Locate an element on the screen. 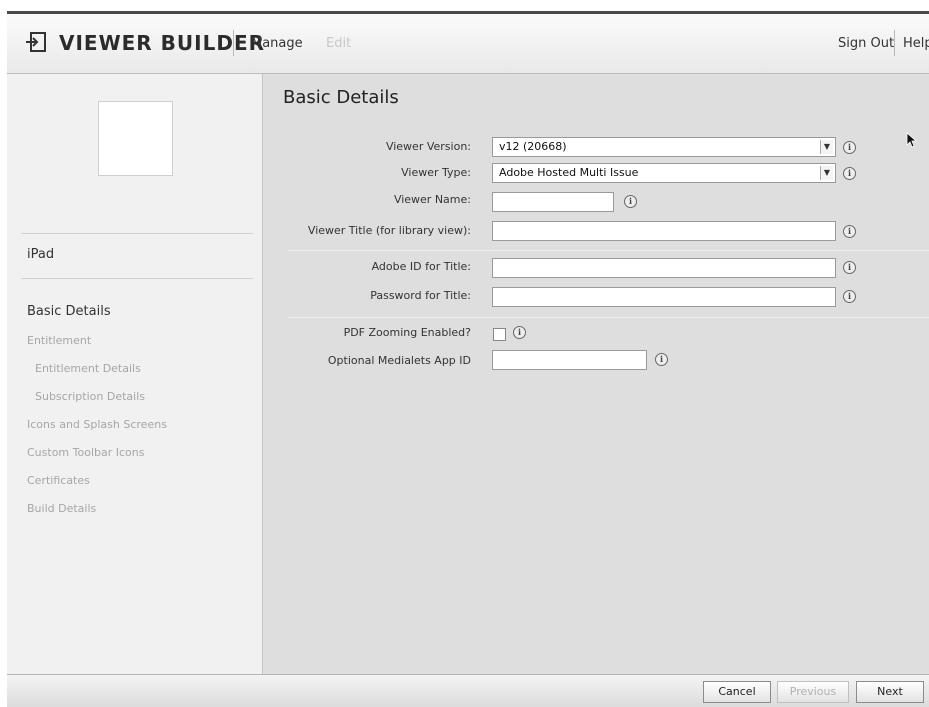 This screenshot has width=929, height=707. password-input is located at coordinates (664, 297).